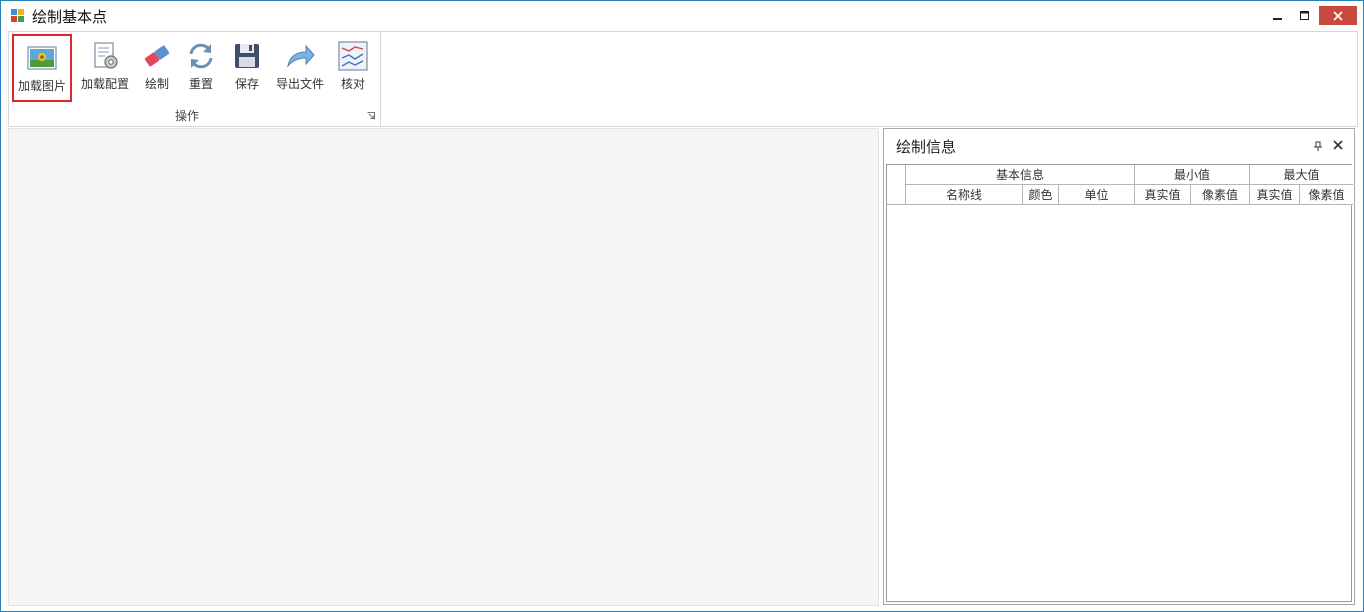 The image size is (1364, 612). I want to click on ribbon-group-operations: 加载图片 加载配置 绘制 重置 保存 导出文件 核对 操作, so click(195, 79).